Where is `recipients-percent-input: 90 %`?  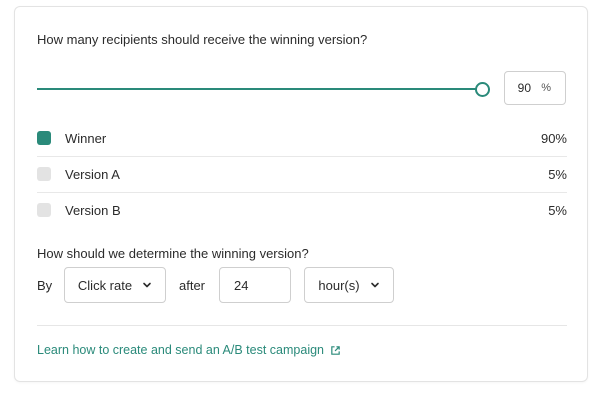 recipients-percent-input: 90 % is located at coordinates (535, 88).